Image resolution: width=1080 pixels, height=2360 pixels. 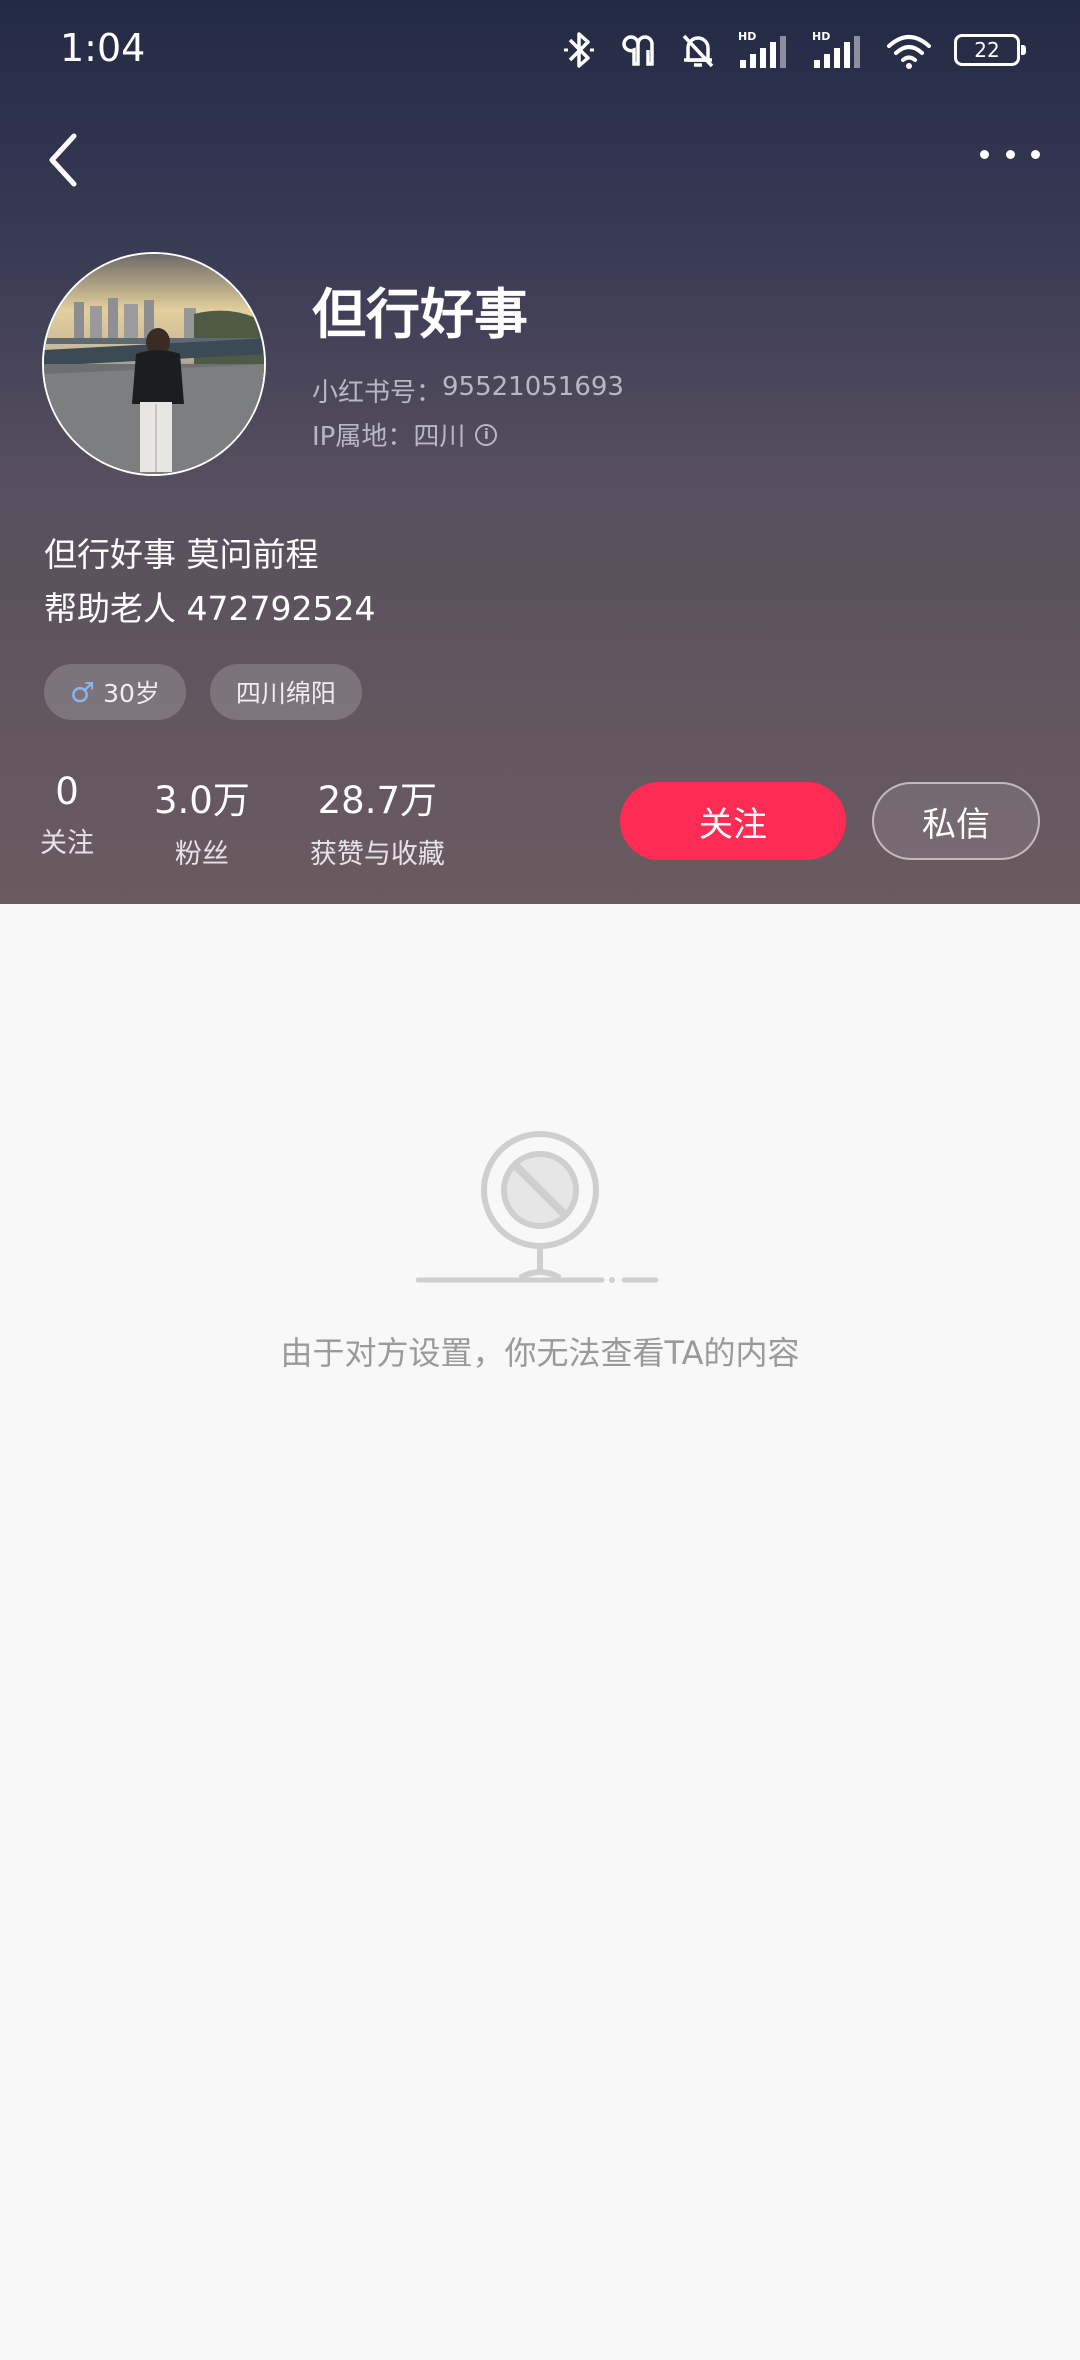 I want to click on likes-label: 获赞与收藏, so click(x=377, y=854).